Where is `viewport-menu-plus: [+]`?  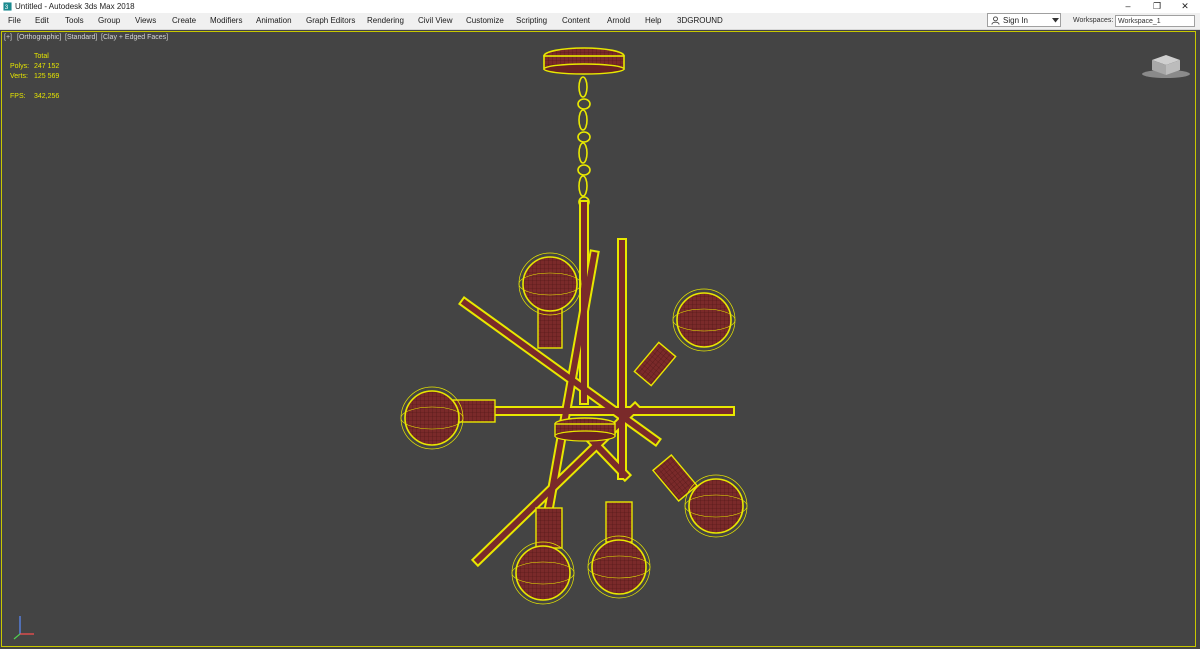 viewport-menu-plus: [+] is located at coordinates (8, 38).